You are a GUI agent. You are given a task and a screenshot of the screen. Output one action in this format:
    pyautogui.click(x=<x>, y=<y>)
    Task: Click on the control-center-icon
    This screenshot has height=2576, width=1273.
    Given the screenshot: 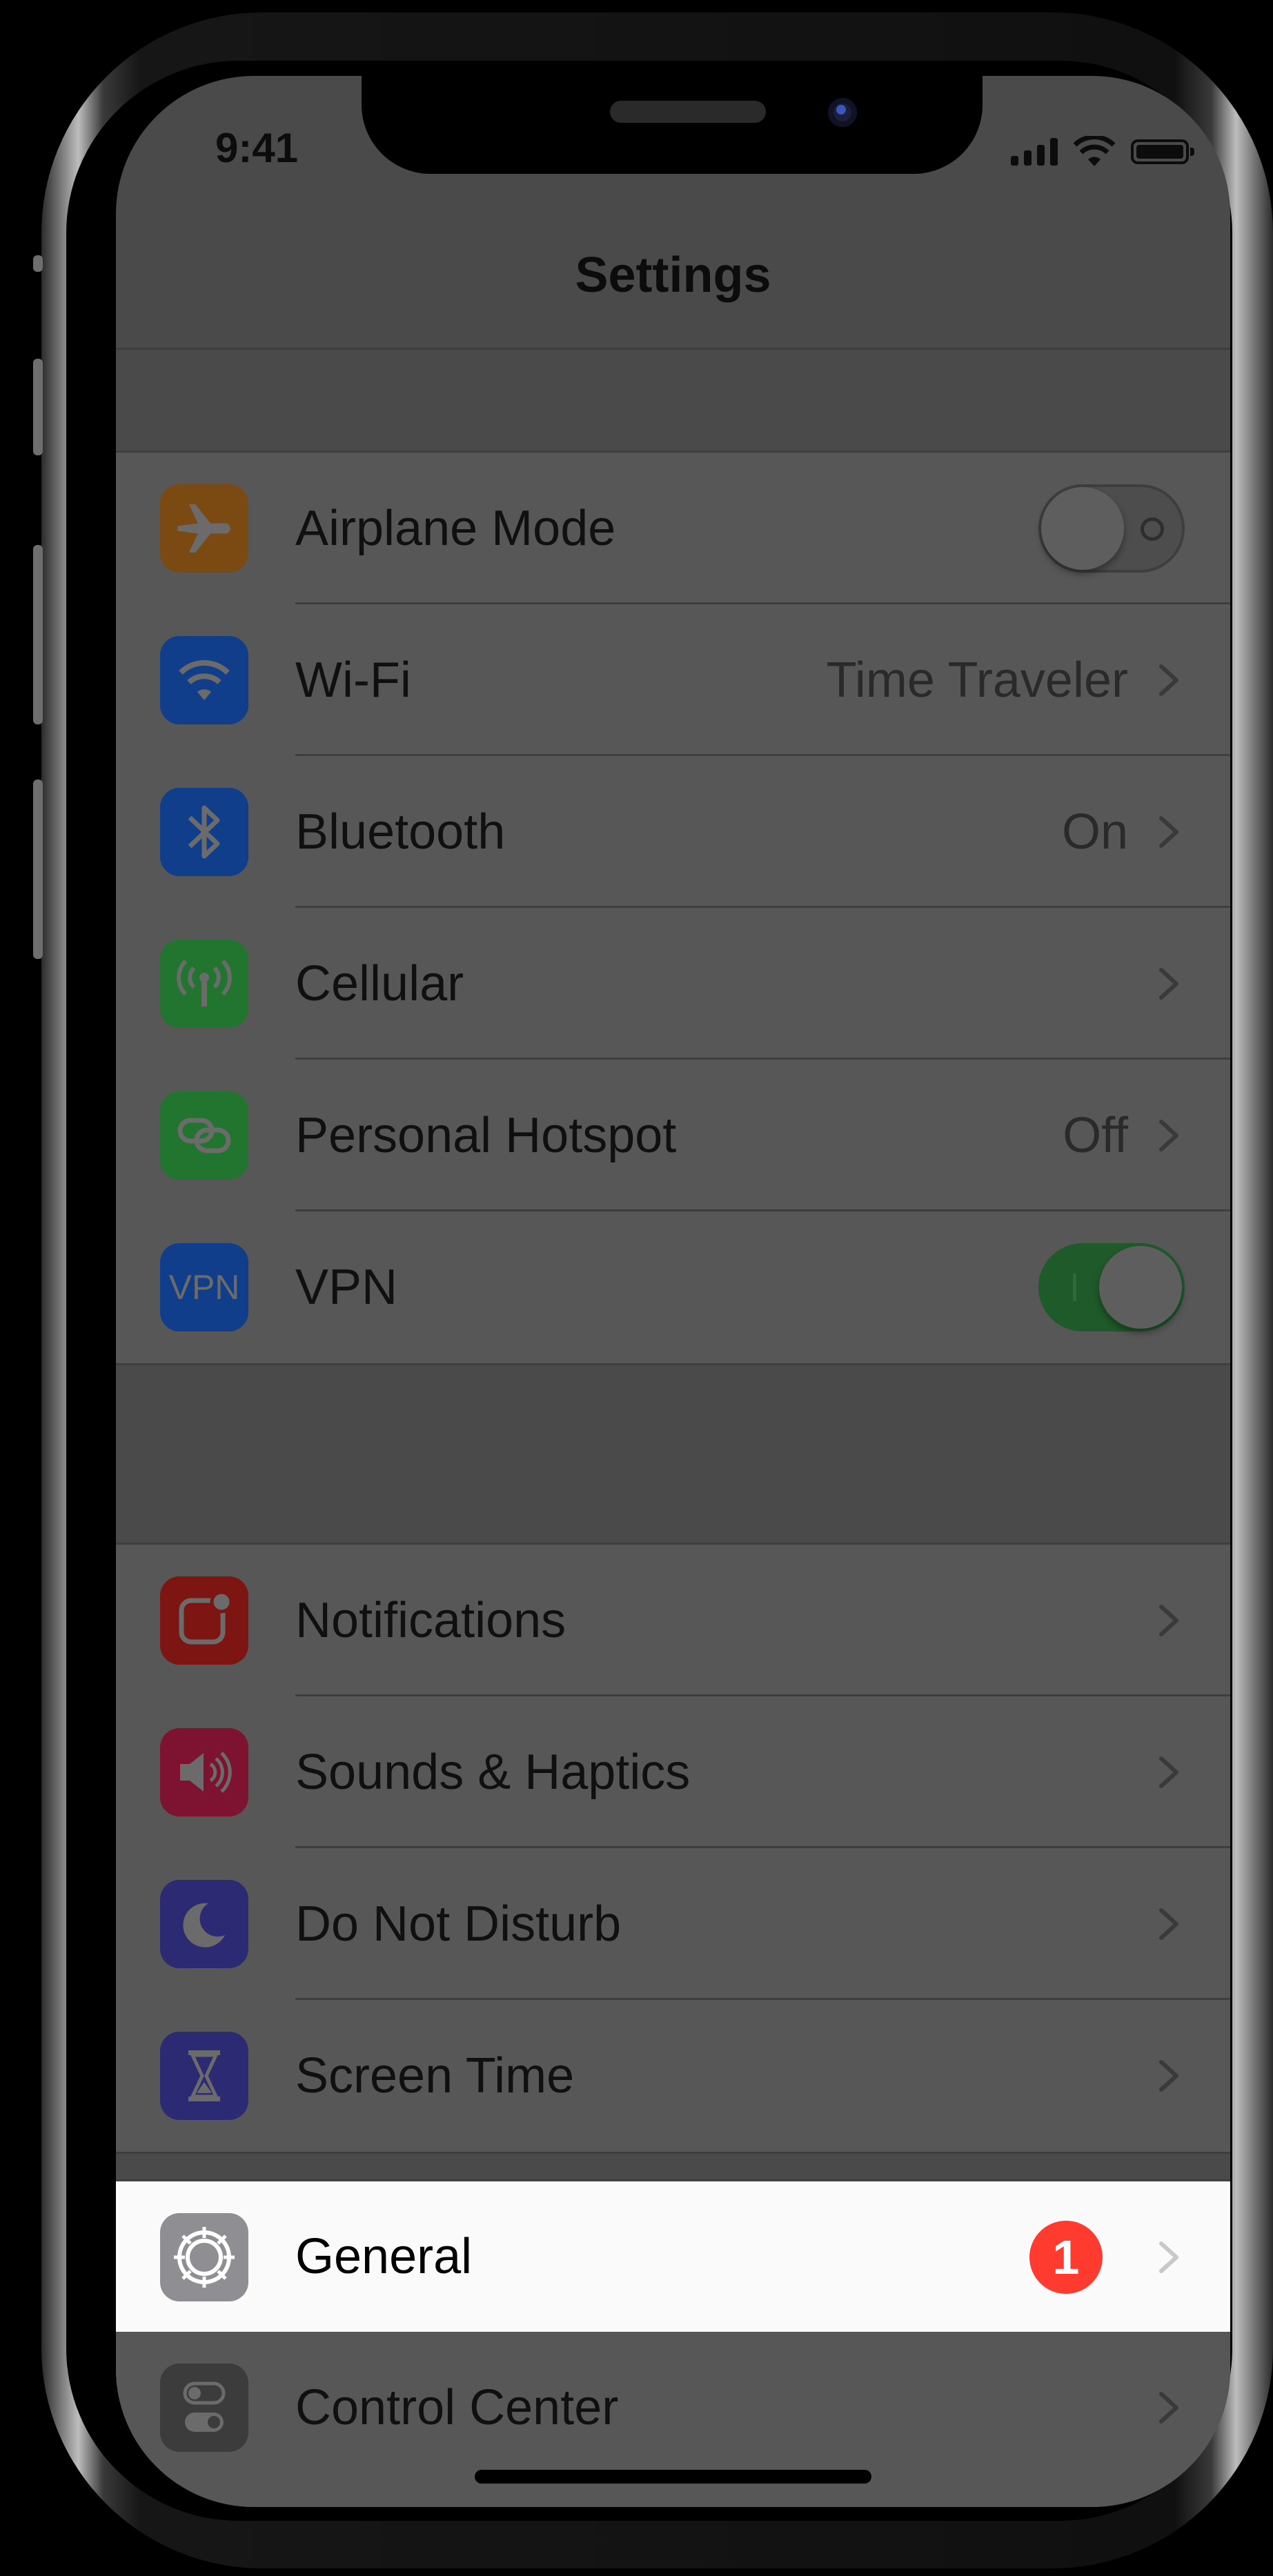 What is the action you would take?
    pyautogui.click(x=204, y=2408)
    